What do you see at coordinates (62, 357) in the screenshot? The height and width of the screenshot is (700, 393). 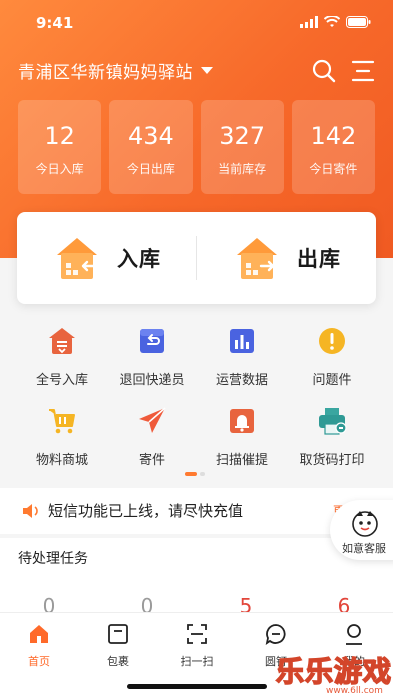 I see `grid-item-full-inbound: 全号入库` at bounding box center [62, 357].